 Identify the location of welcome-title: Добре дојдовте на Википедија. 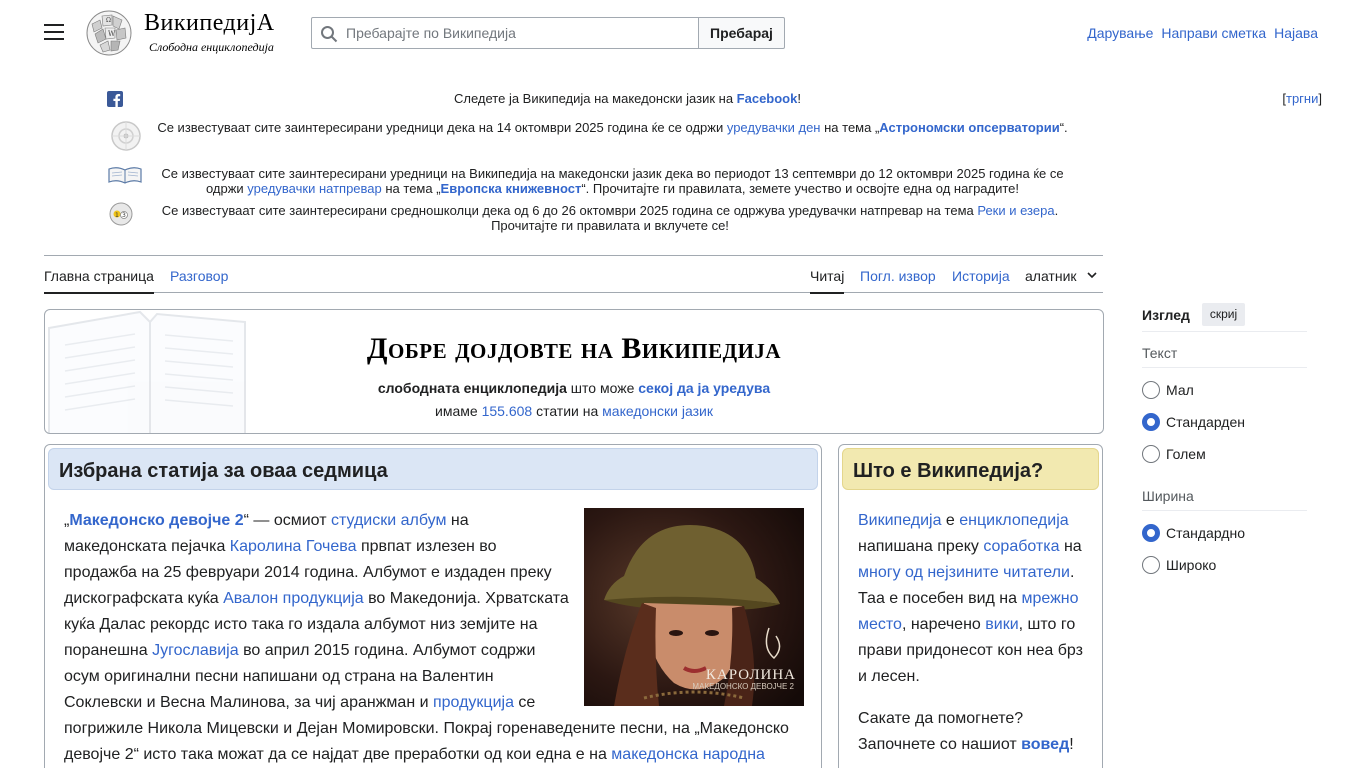
(574, 348).